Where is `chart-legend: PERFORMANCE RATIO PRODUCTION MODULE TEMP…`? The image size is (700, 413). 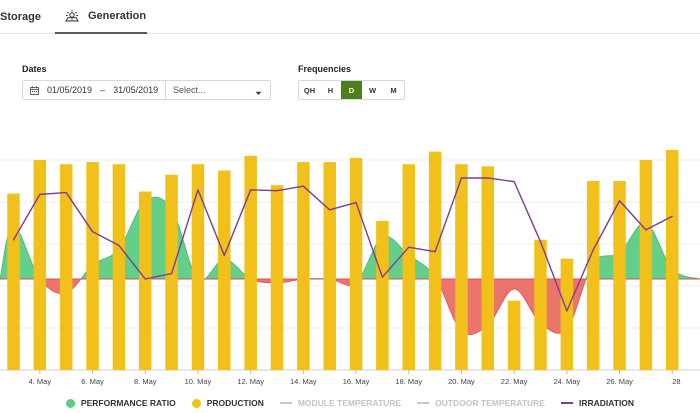
chart-legend: PERFORMANCE RATIO PRODUCTION MODULE TEMP… is located at coordinates (350, 403).